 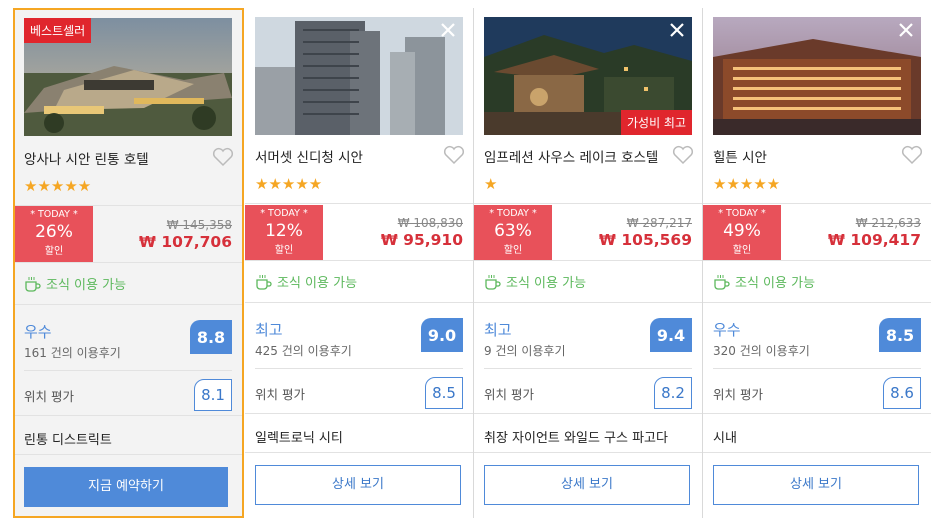 I want to click on hotel-name: 임프레션 사우스 레이크 호스텔, so click(x=571, y=156).